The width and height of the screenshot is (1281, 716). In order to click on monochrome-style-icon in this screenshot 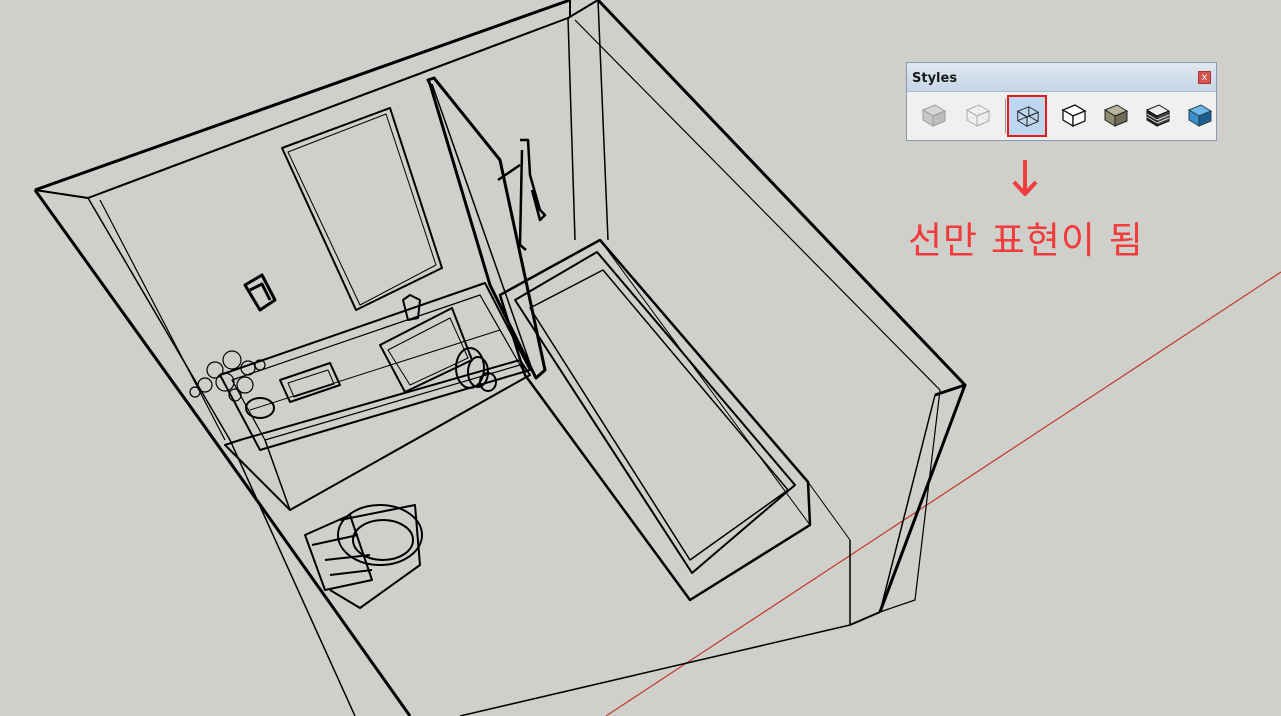, I will do `click(1200, 115)`.